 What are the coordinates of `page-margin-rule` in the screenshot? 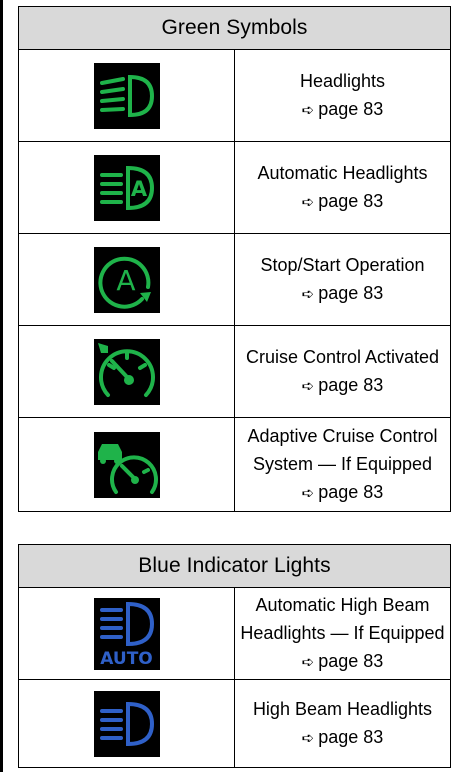 It's located at (1, 386).